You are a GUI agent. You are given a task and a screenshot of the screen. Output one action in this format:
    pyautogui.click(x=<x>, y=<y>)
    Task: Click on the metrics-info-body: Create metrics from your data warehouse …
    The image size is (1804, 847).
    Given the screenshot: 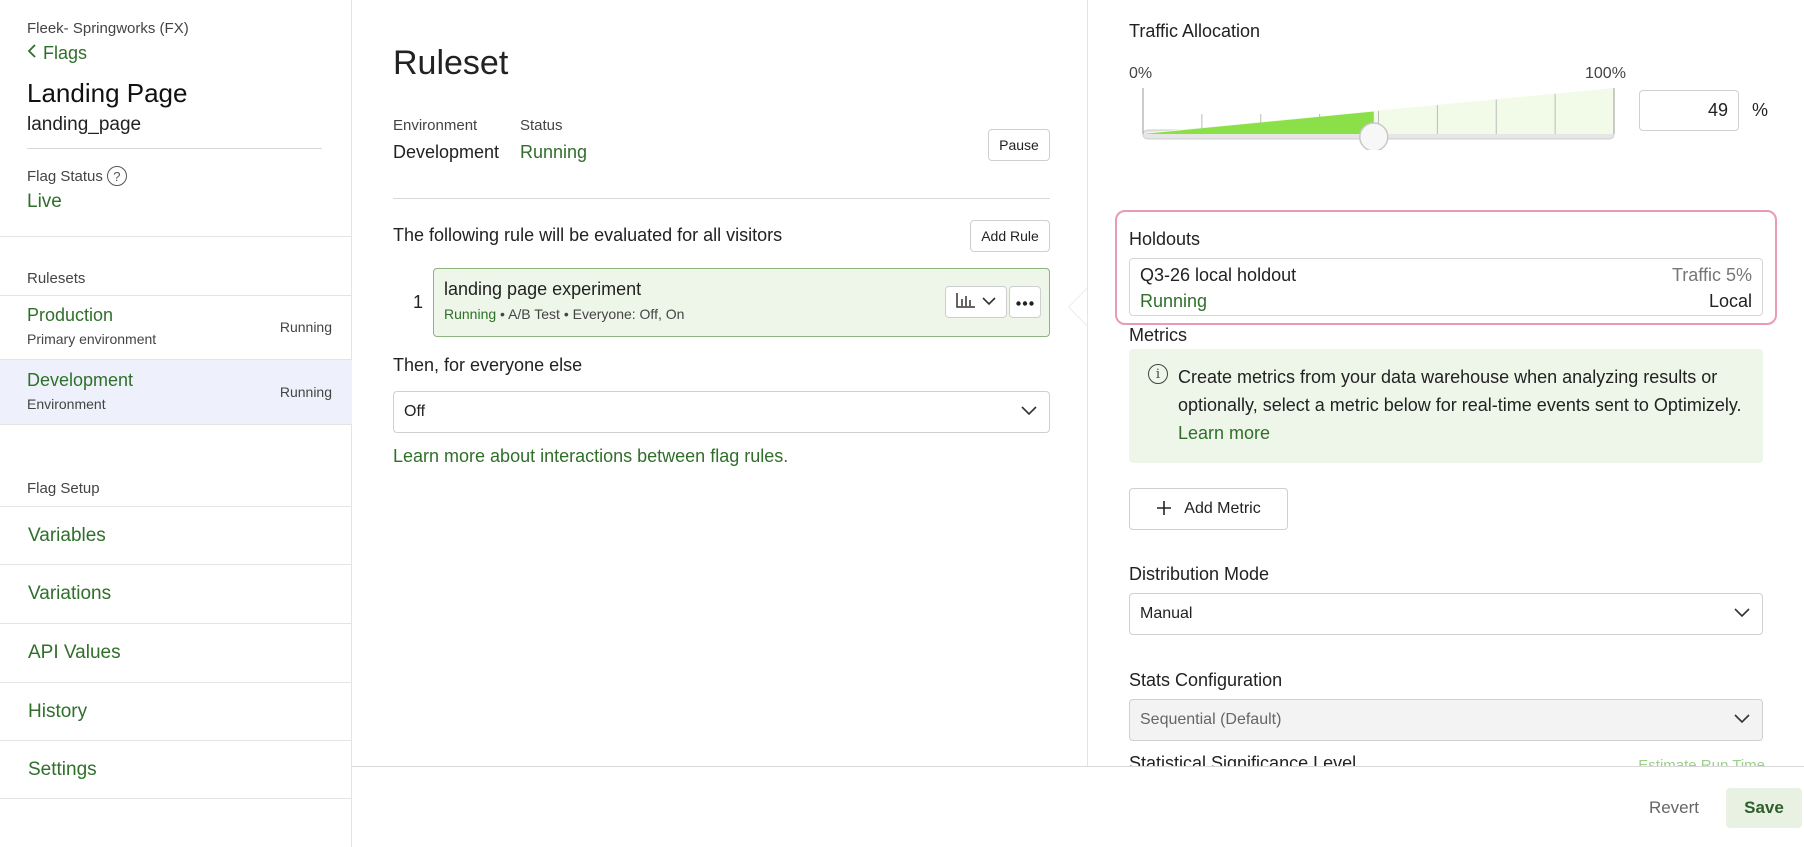 What is the action you would take?
    pyautogui.click(x=1460, y=391)
    